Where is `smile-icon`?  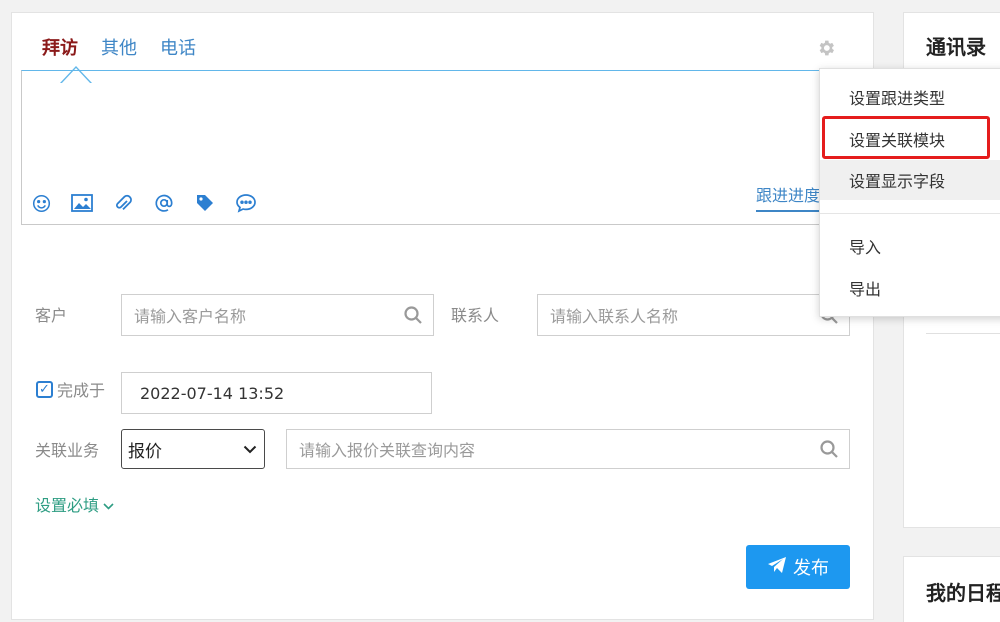
smile-icon is located at coordinates (41, 203).